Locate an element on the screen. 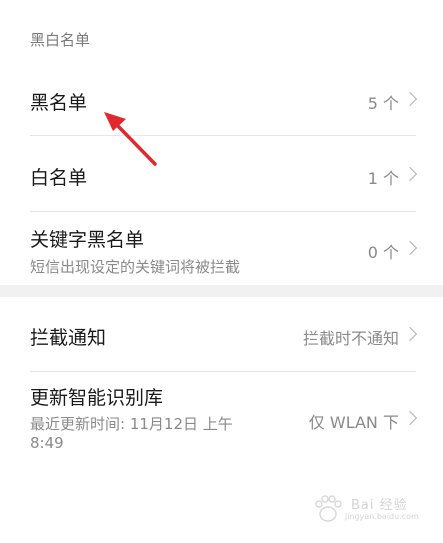  keyword-blacklist-count: 0 个 is located at coordinates (383, 252).